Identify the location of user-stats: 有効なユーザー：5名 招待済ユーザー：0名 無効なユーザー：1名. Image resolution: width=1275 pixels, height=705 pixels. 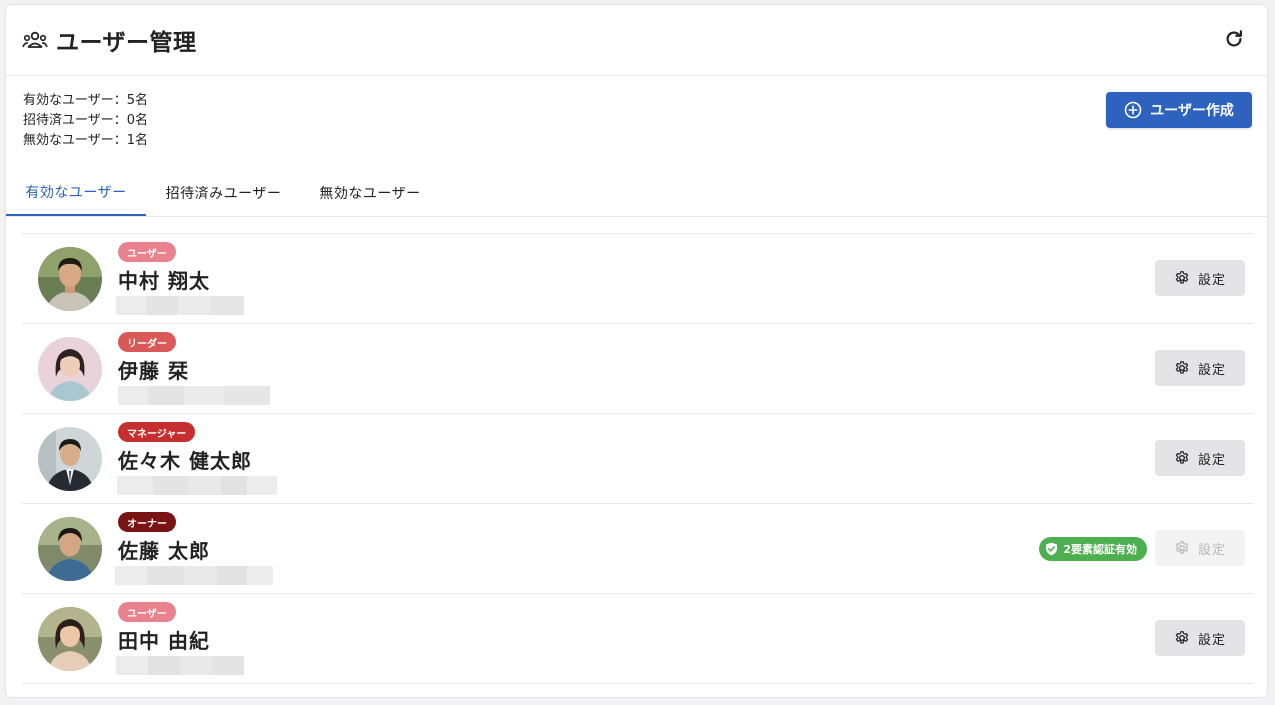
(85, 121).